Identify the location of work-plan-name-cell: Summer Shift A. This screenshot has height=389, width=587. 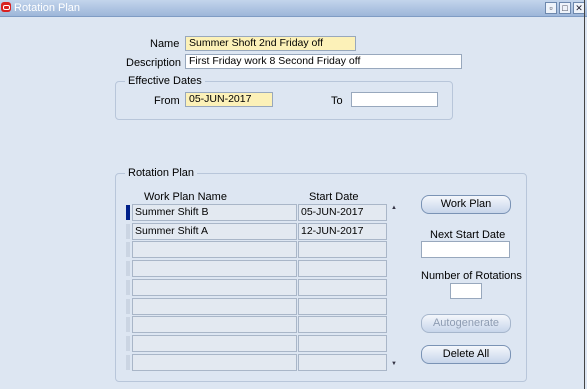
(214, 231).